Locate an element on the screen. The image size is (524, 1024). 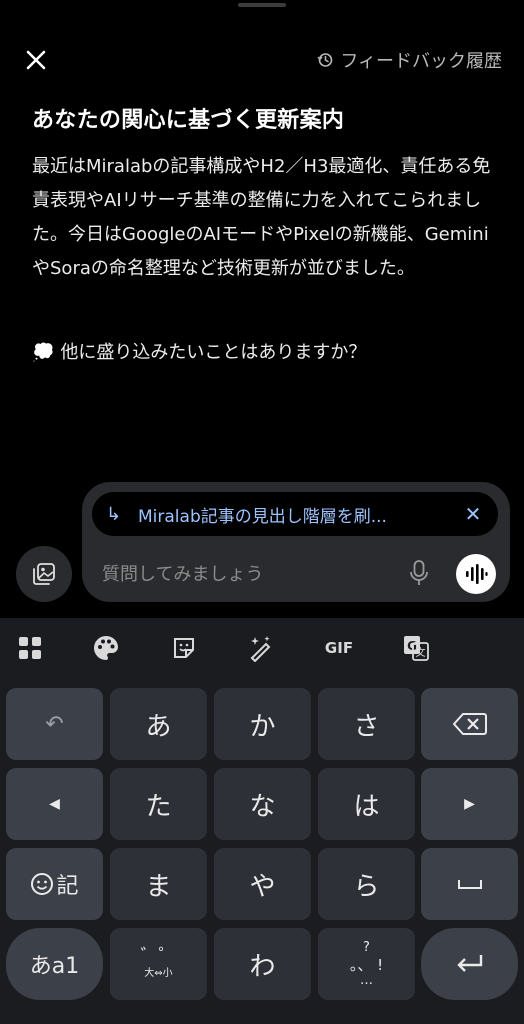
input-mode-label: あa1 is located at coordinates (54, 966).